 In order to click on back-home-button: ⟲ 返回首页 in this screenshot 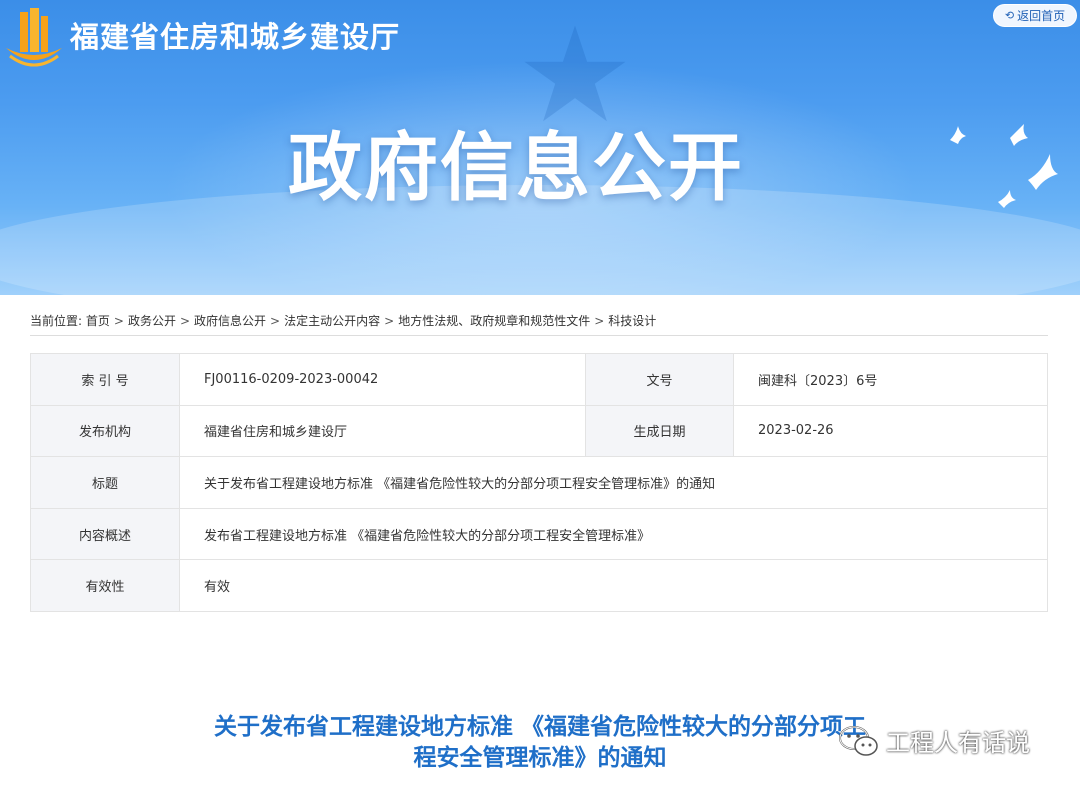, I will do `click(1035, 15)`.